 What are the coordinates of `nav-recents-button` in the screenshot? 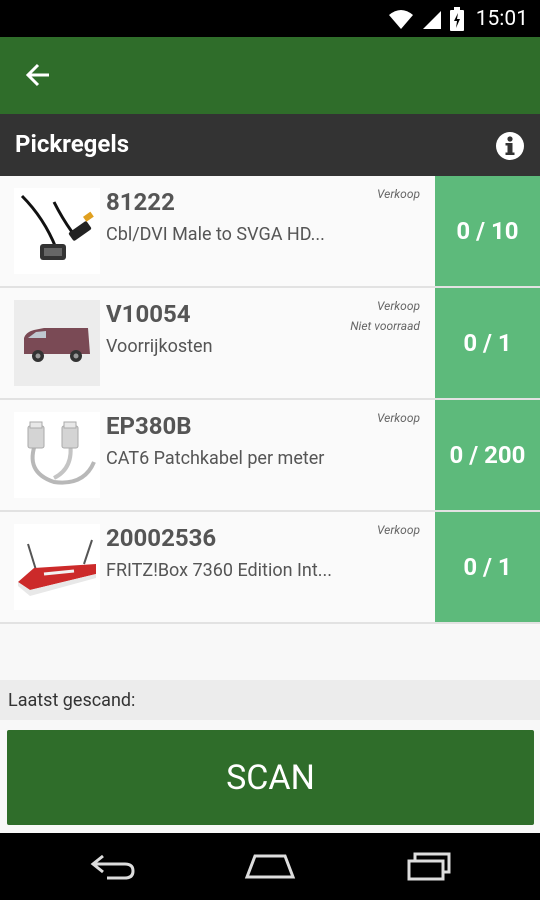 It's located at (429, 866).